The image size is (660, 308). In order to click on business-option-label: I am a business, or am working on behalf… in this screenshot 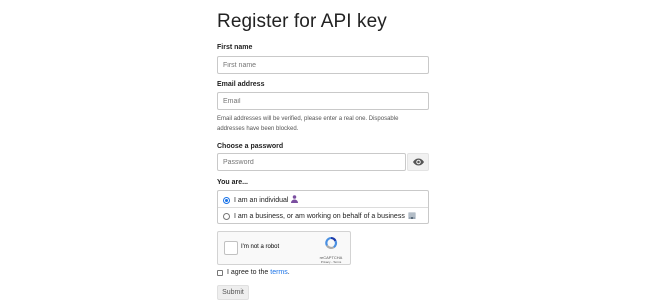, I will do `click(319, 216)`.